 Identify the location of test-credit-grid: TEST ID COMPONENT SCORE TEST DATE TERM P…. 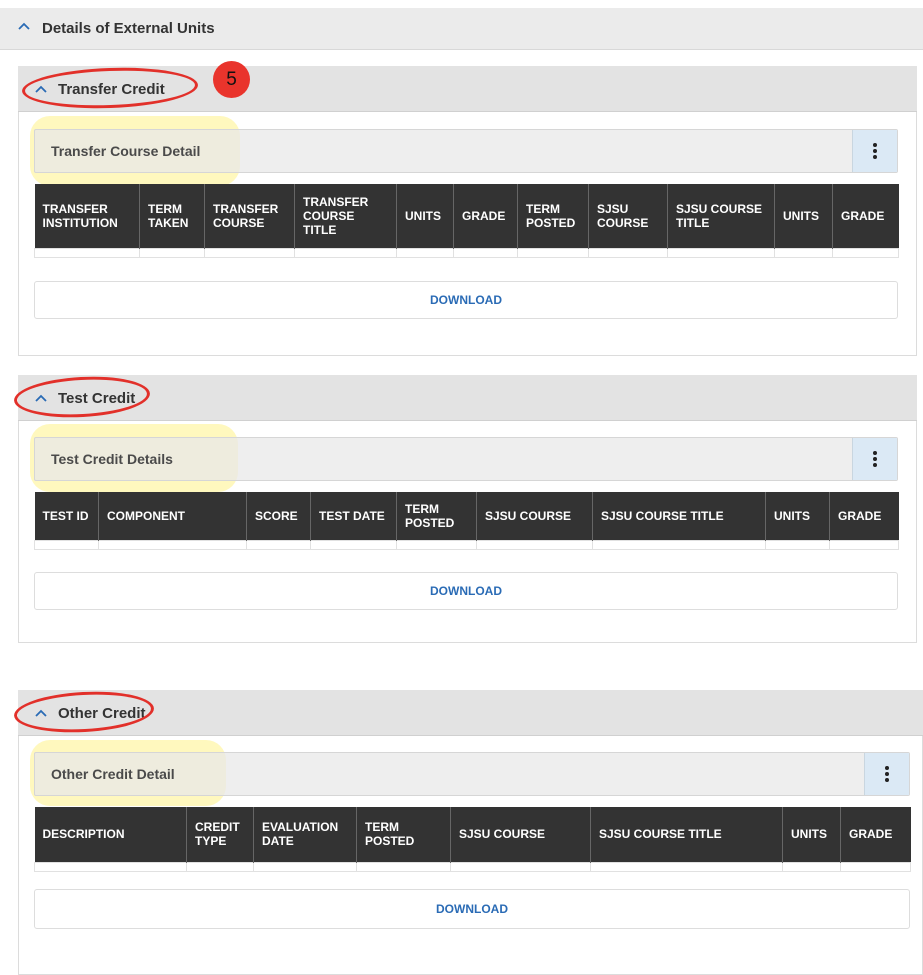
(466, 521).